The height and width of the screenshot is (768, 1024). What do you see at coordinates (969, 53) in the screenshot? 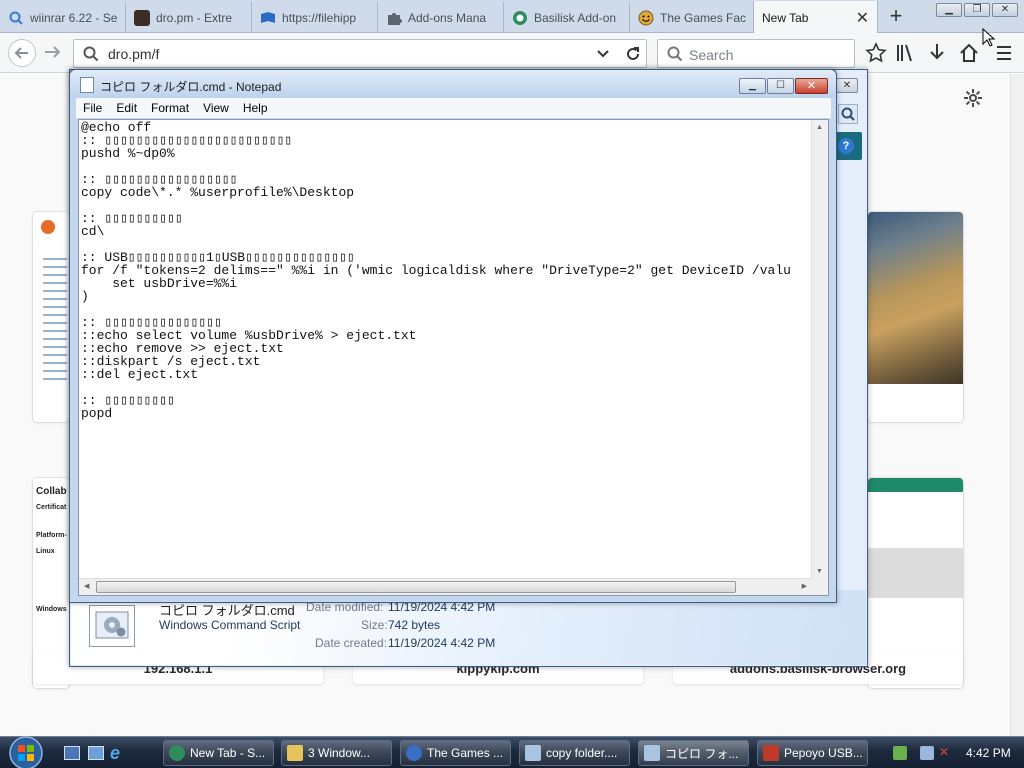
I see `home-icon` at bounding box center [969, 53].